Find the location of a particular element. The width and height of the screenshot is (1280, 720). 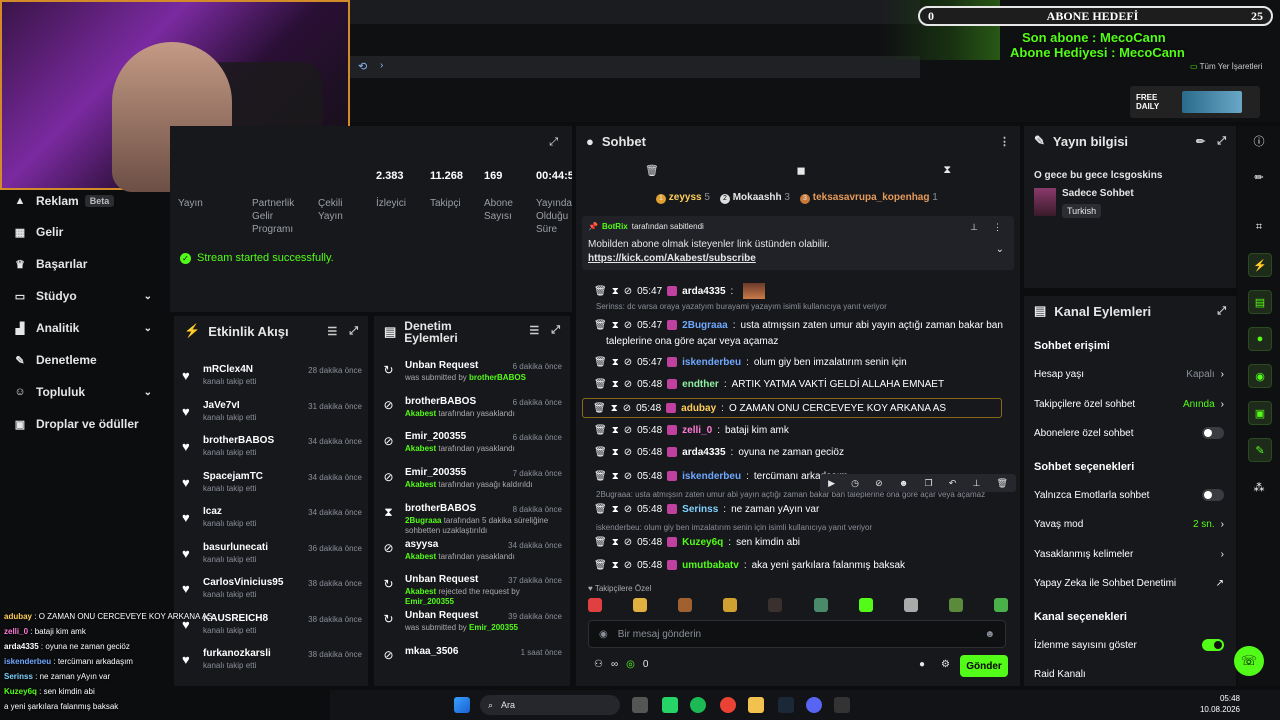

emoji-icon: ☻ is located at coordinates (989, 634).